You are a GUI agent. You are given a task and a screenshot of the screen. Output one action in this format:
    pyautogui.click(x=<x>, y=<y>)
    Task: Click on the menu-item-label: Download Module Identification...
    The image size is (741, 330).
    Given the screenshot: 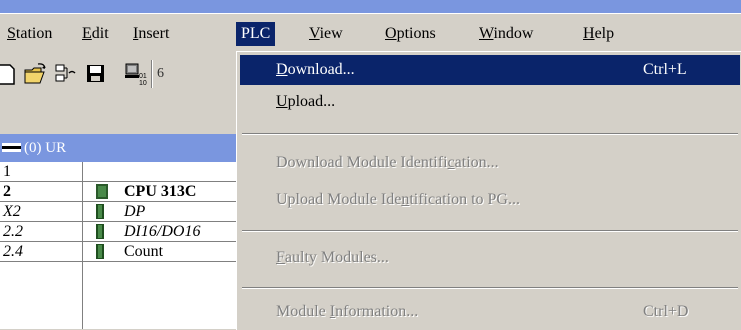 What is the action you would take?
    pyautogui.click(x=387, y=162)
    